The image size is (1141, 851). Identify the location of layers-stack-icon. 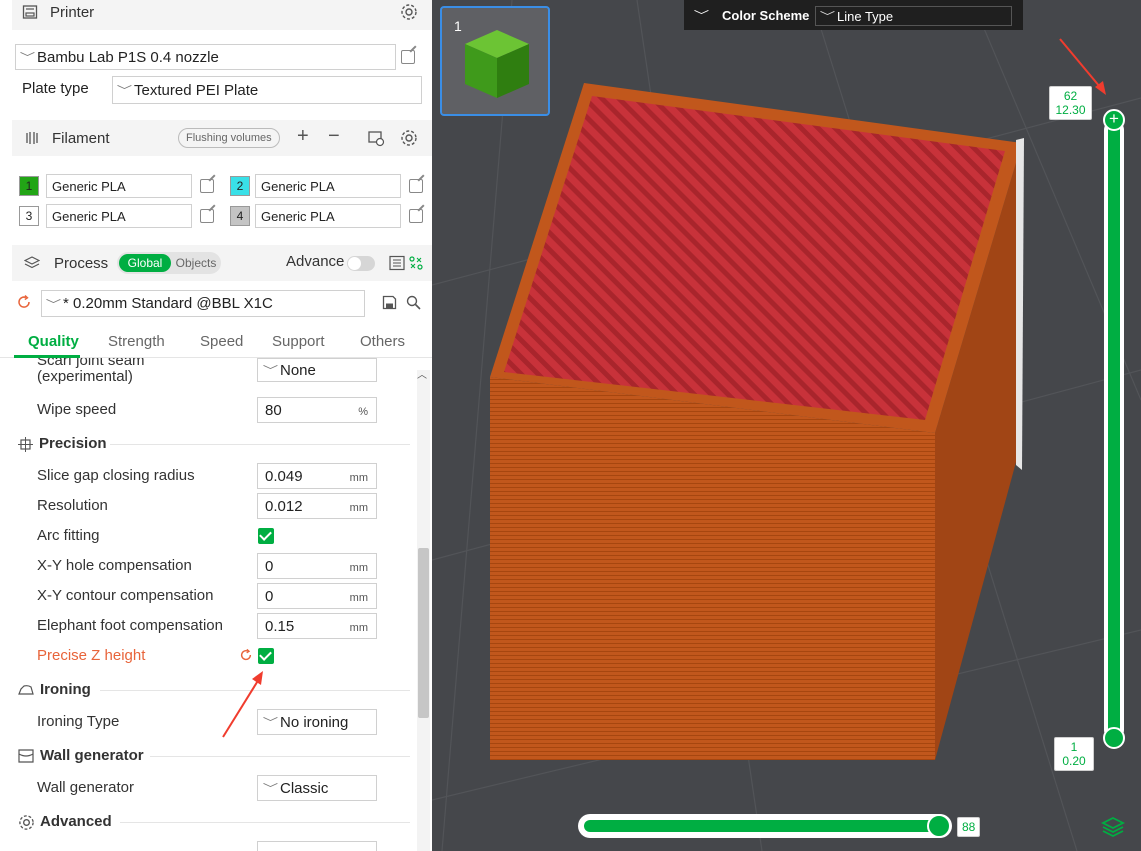
(1113, 827).